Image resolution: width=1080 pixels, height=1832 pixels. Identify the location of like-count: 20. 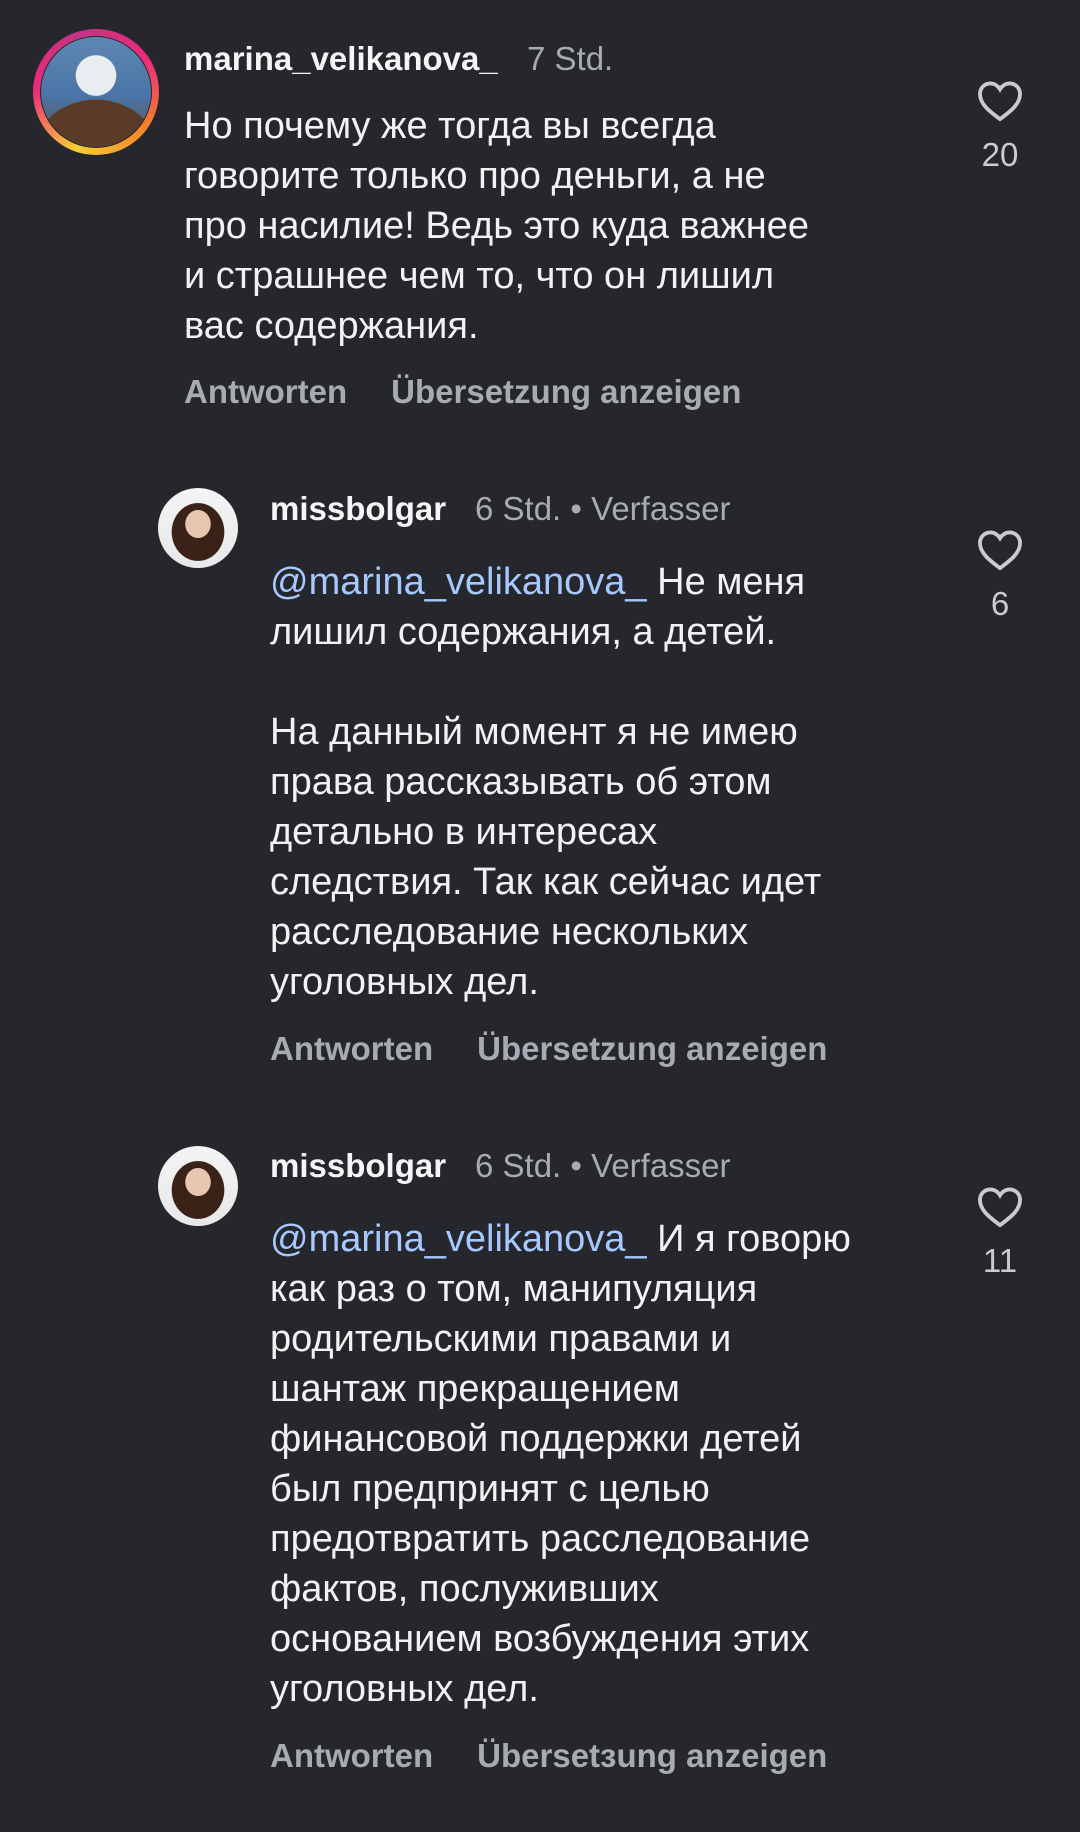
(1000, 154).